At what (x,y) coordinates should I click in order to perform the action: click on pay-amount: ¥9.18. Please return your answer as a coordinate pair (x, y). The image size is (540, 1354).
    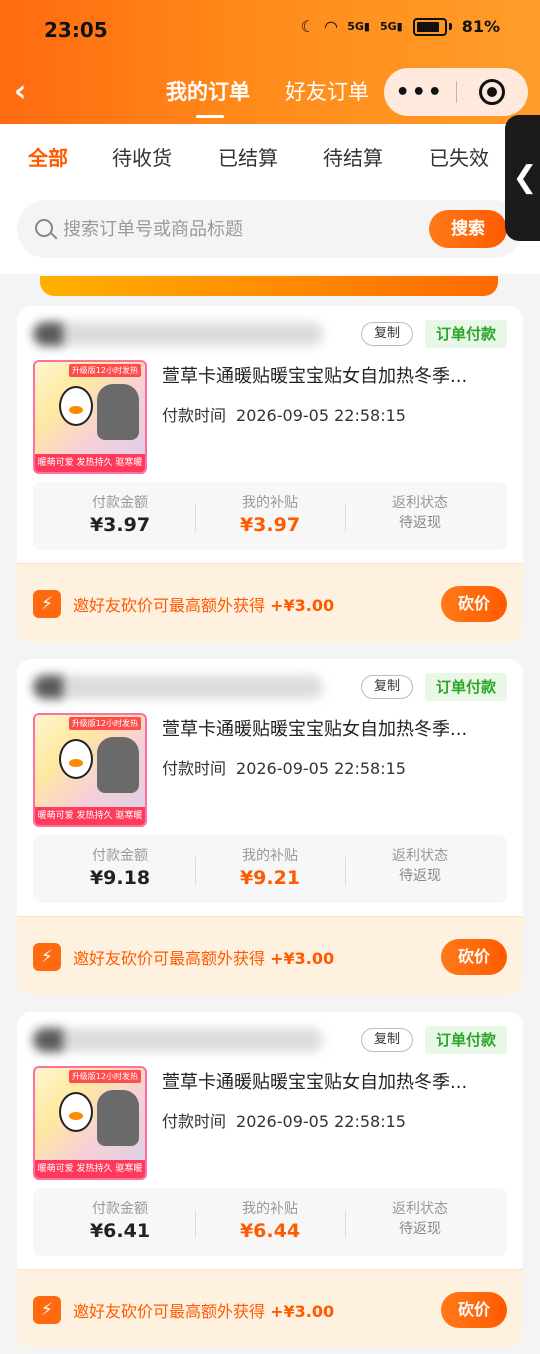
    Looking at the image, I should click on (120, 878).